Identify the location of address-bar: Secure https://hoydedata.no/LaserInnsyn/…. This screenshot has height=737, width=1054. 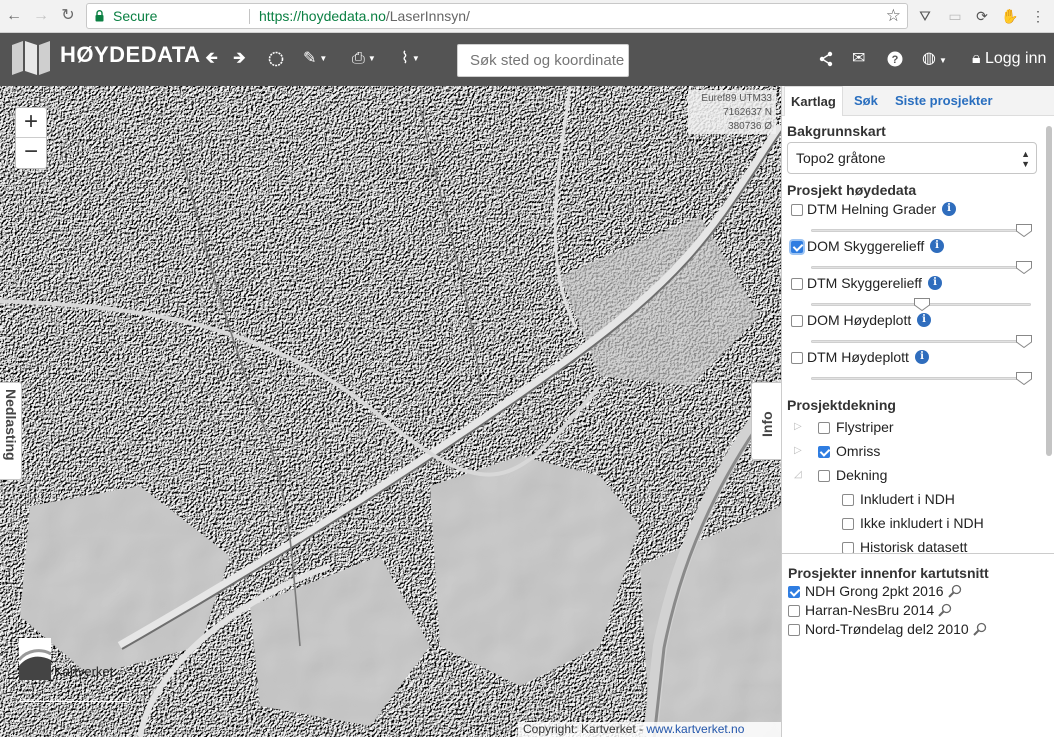
(497, 16).